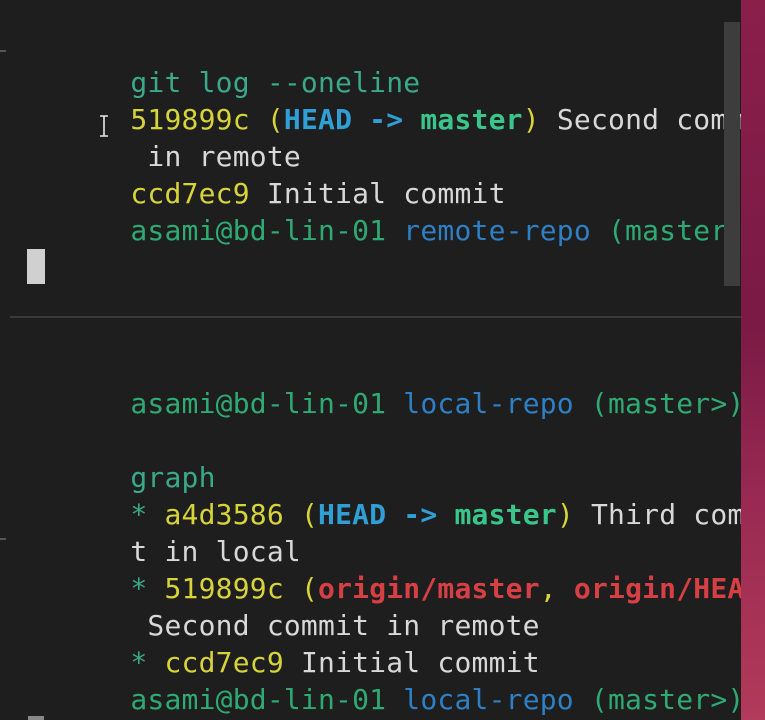 Image resolution: width=765 pixels, height=720 pixels. What do you see at coordinates (488, 230) in the screenshot?
I see `prompt-directory: remote-repo` at bounding box center [488, 230].